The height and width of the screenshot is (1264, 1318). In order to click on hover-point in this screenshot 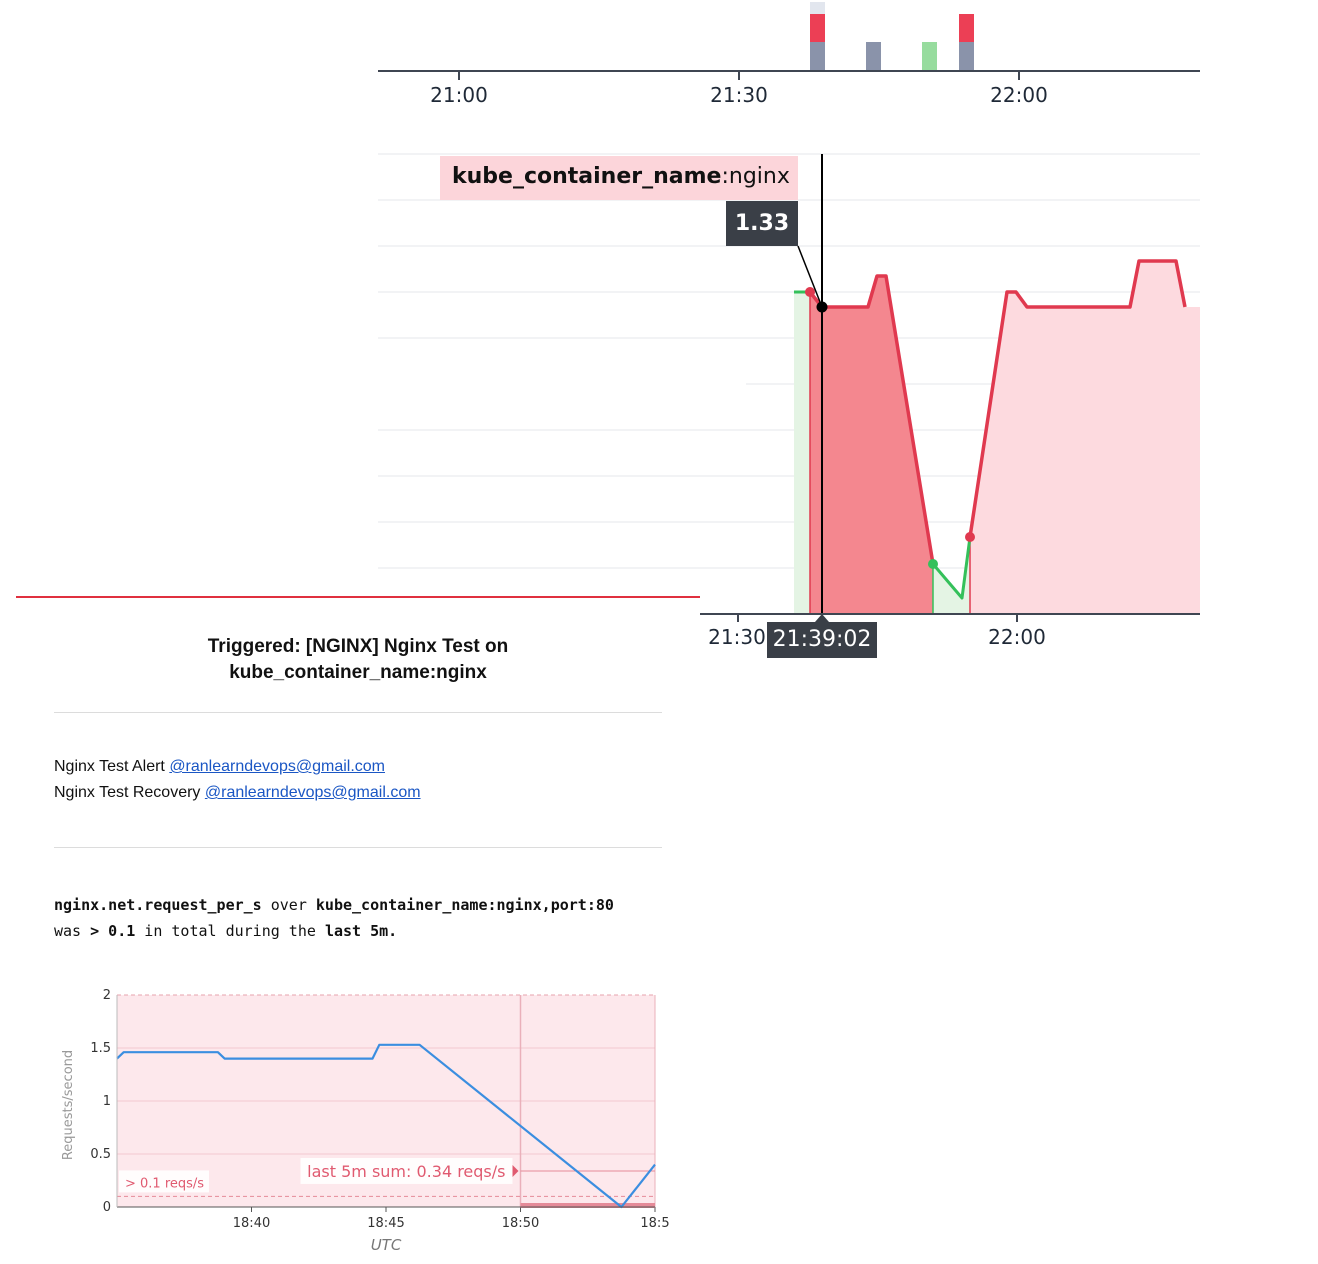, I will do `click(822, 307)`.